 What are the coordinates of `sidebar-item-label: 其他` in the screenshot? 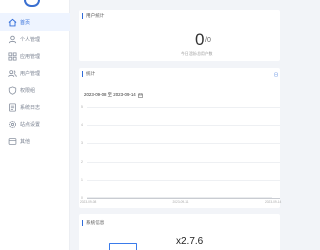 It's located at (25, 141).